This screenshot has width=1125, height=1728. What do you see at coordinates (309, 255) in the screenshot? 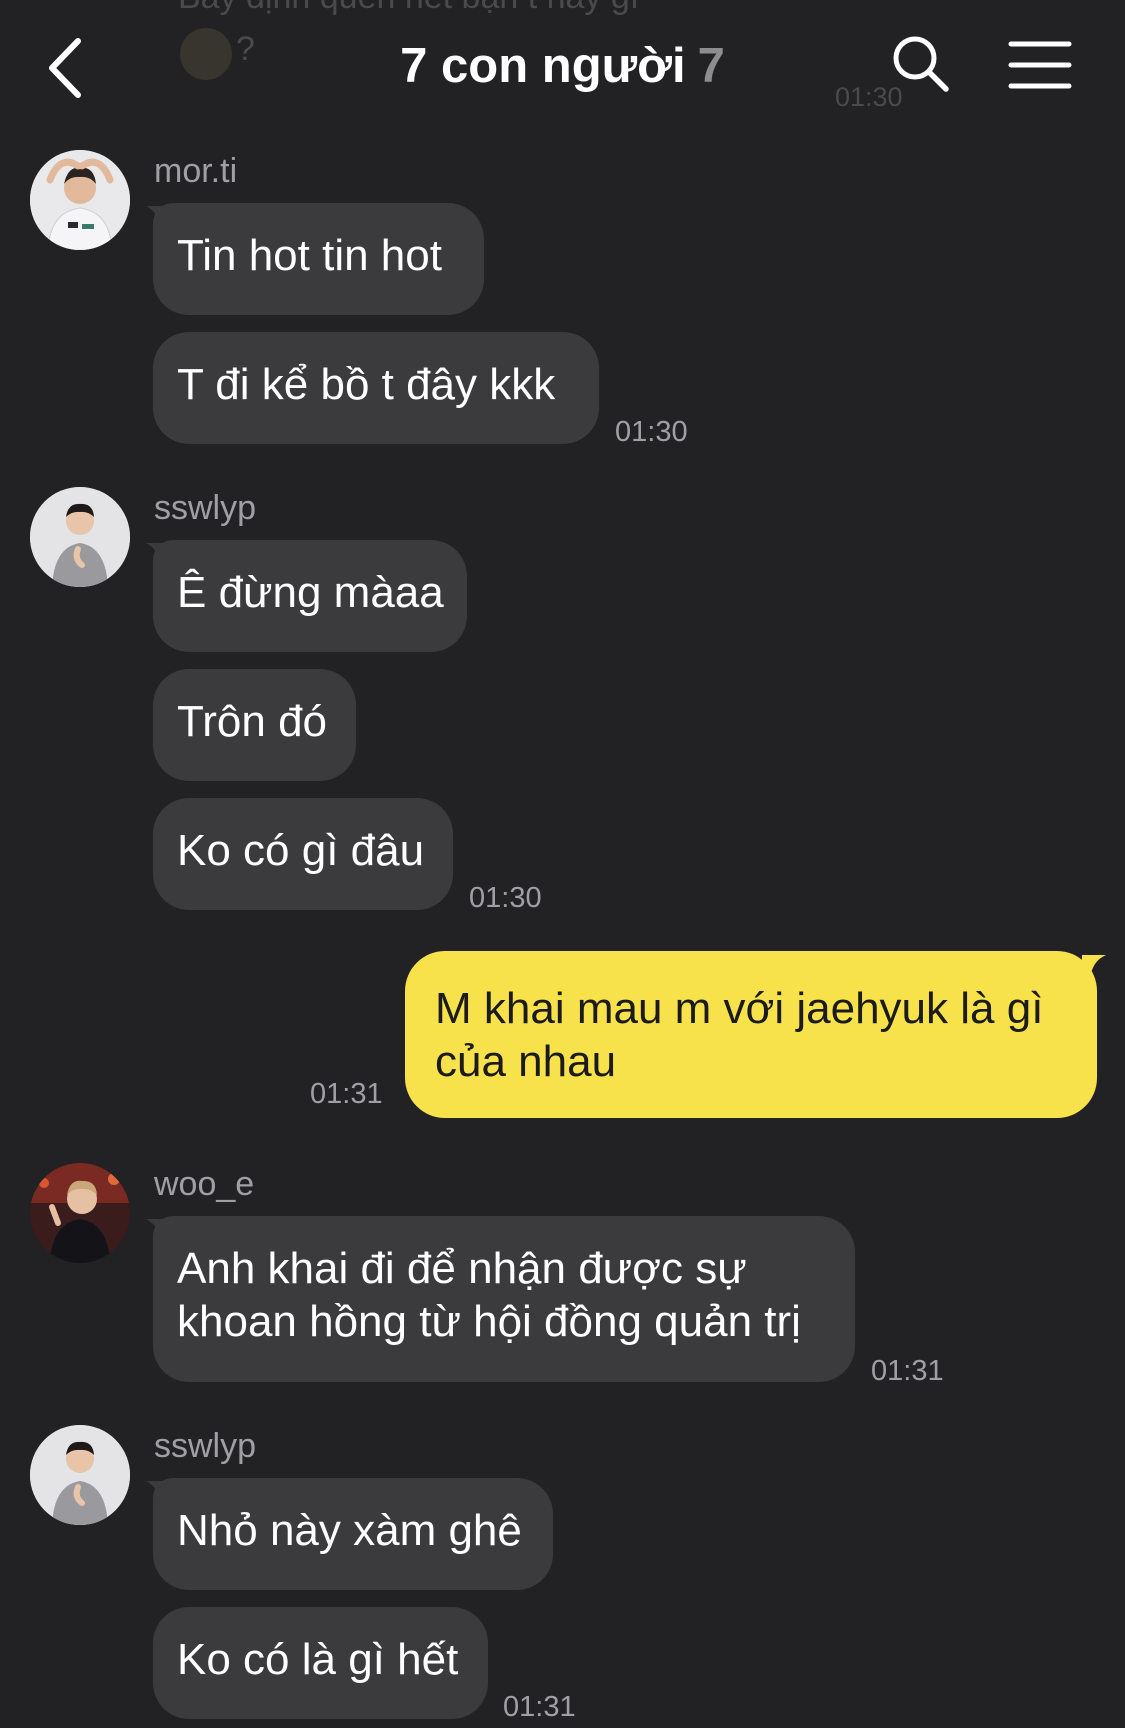
I see `message-text: Tin hot tin hot` at bounding box center [309, 255].